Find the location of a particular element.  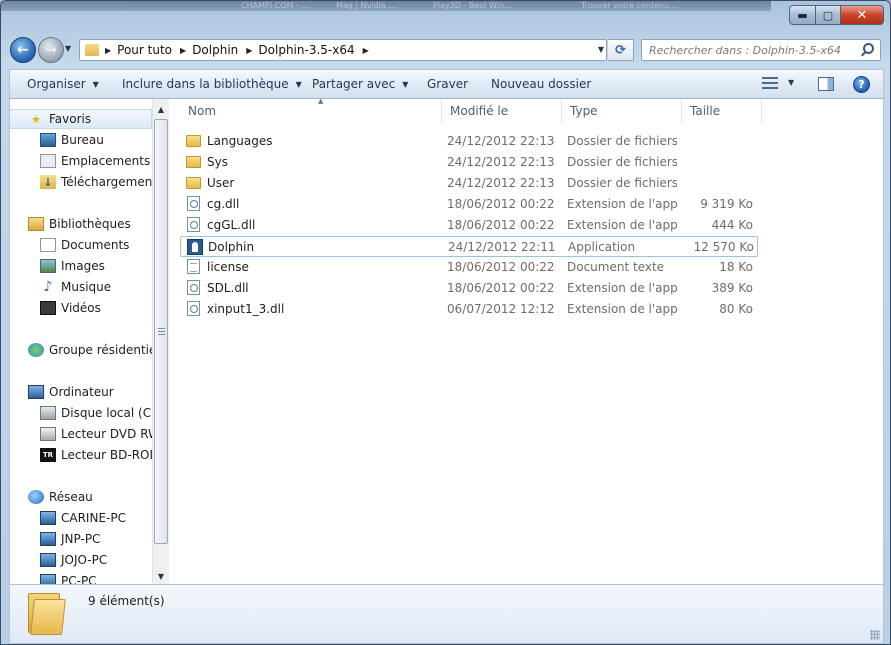

pictures-icon is located at coordinates (48, 266).